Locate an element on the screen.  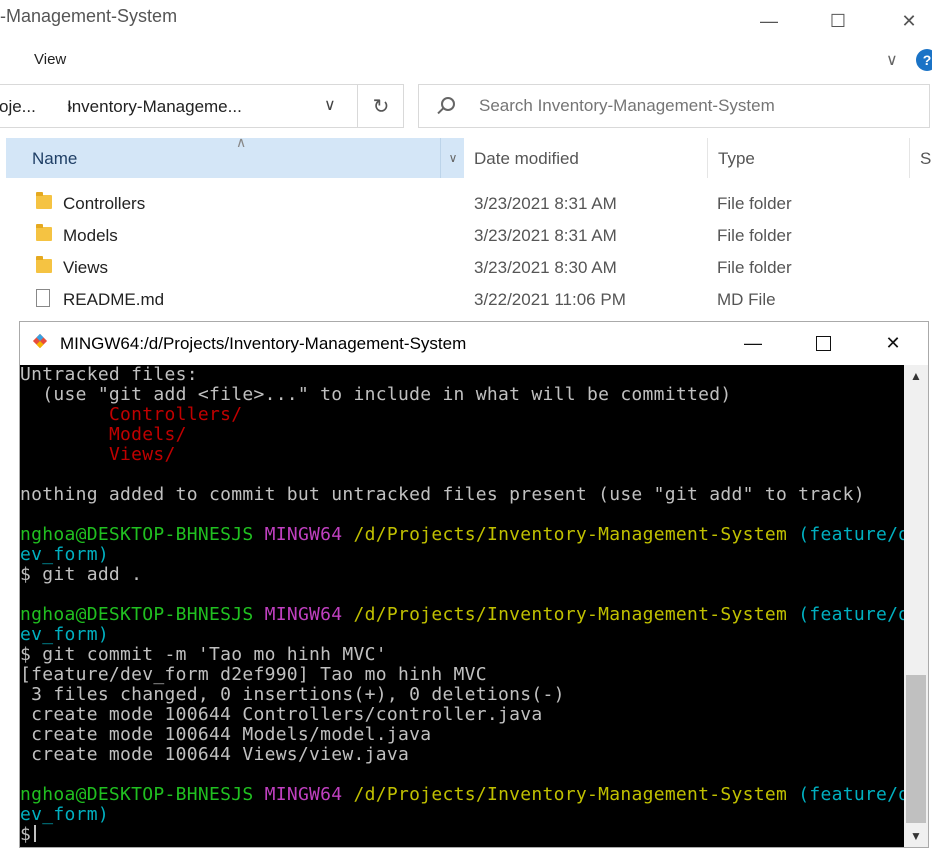
file-name: Controllers is located at coordinates (104, 203).